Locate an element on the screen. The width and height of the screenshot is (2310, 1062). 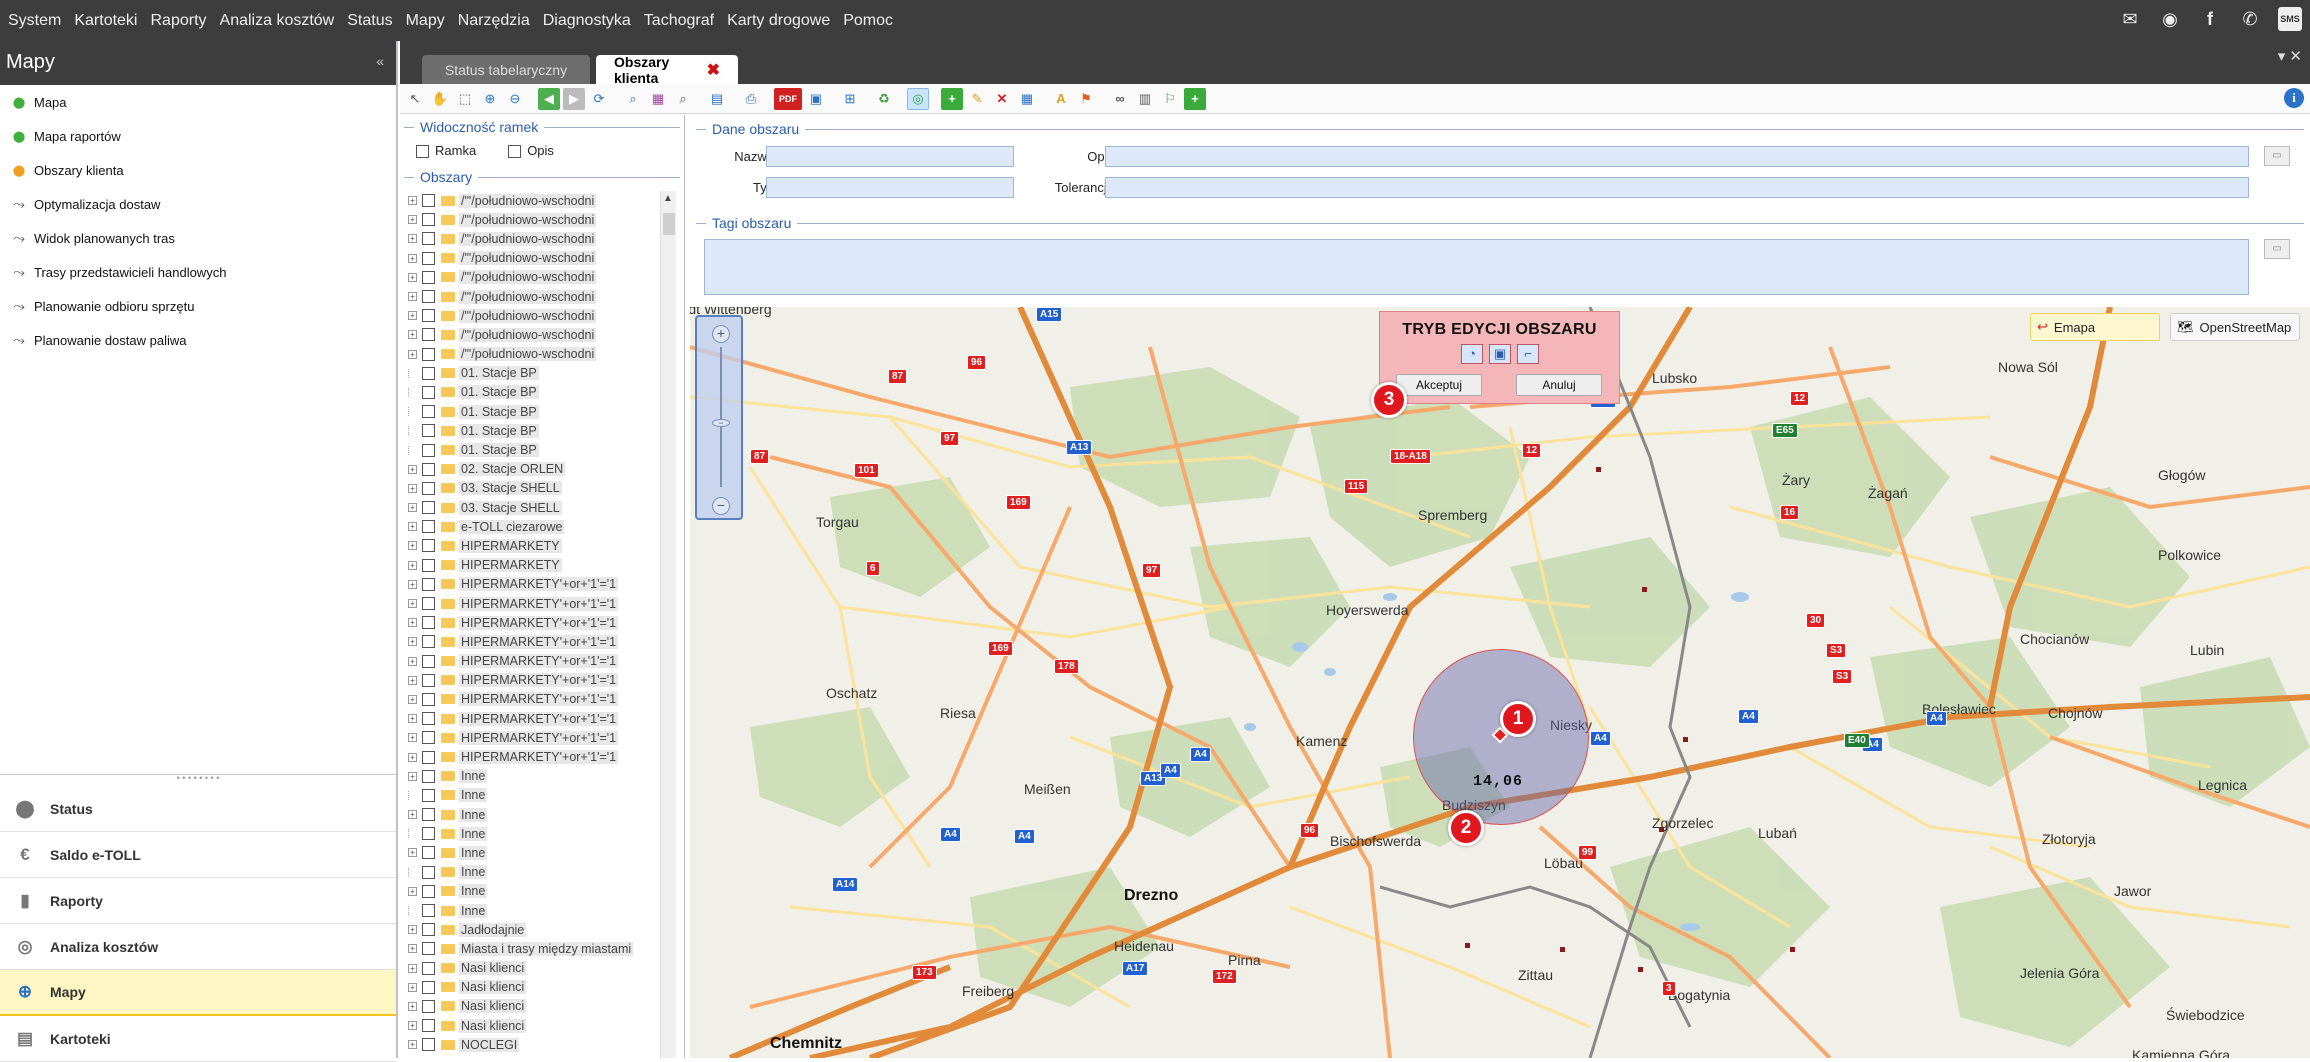
add-layer-icon: ⊞ is located at coordinates (850, 99).